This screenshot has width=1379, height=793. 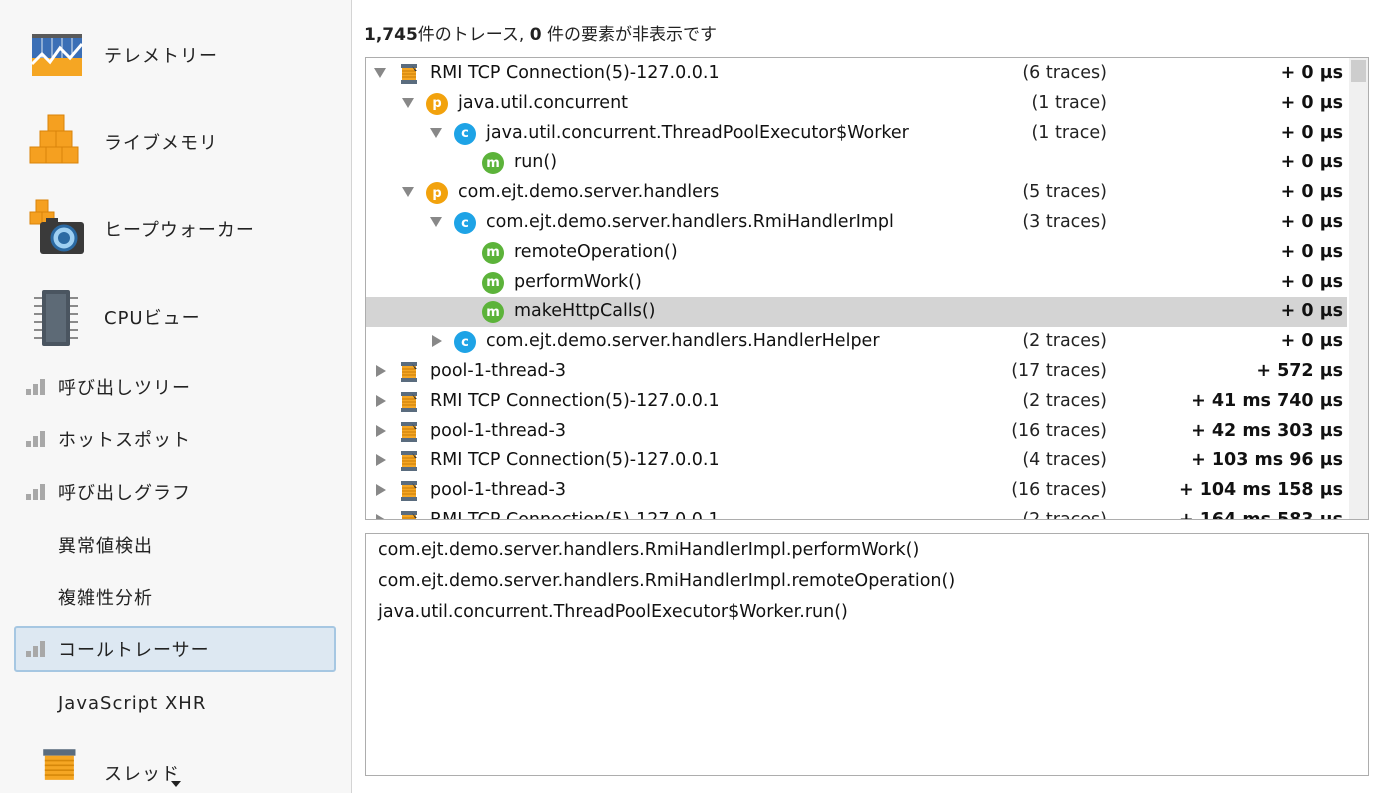 What do you see at coordinates (856, 163) in the screenshot?
I see `tree-row: m run() + 0 µs` at bounding box center [856, 163].